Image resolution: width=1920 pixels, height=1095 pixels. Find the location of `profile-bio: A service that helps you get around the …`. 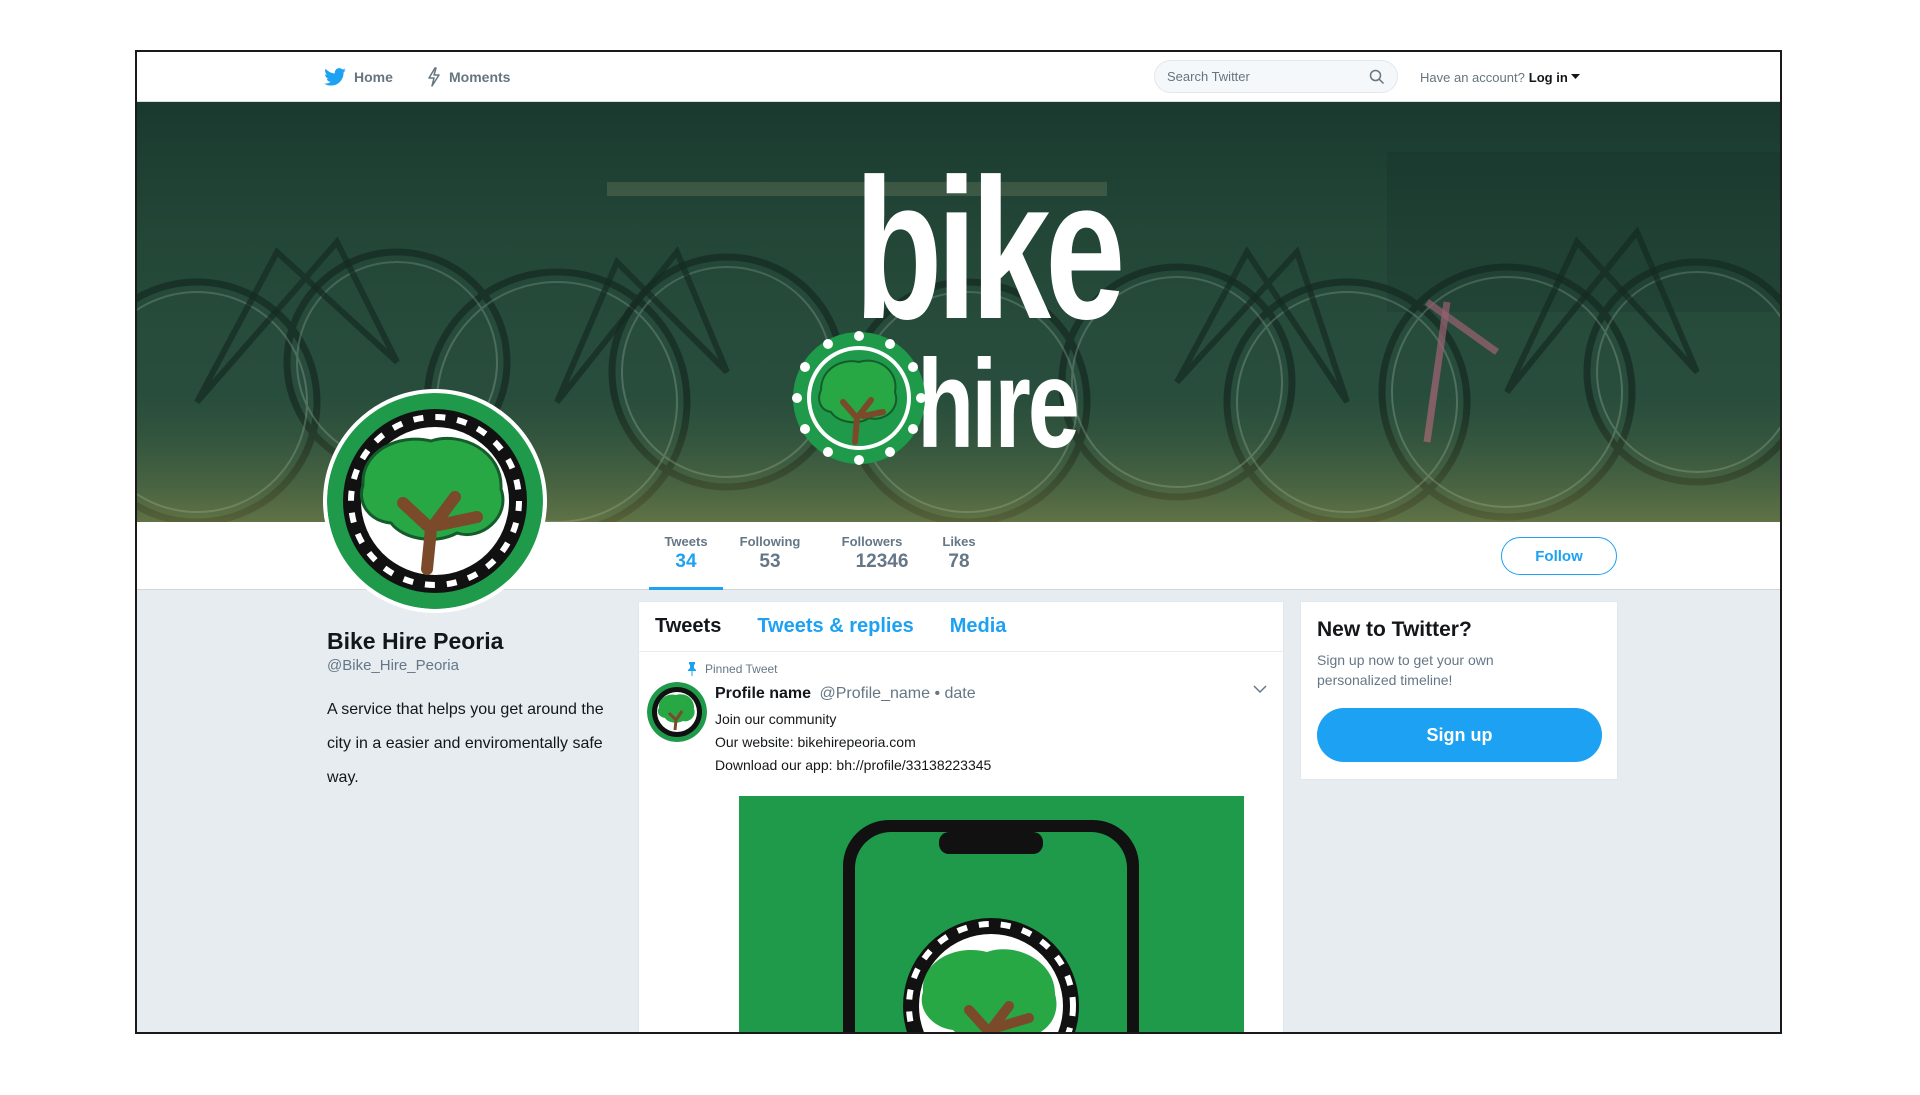

profile-bio: A service that helps you get around the … is located at coordinates (465, 743).